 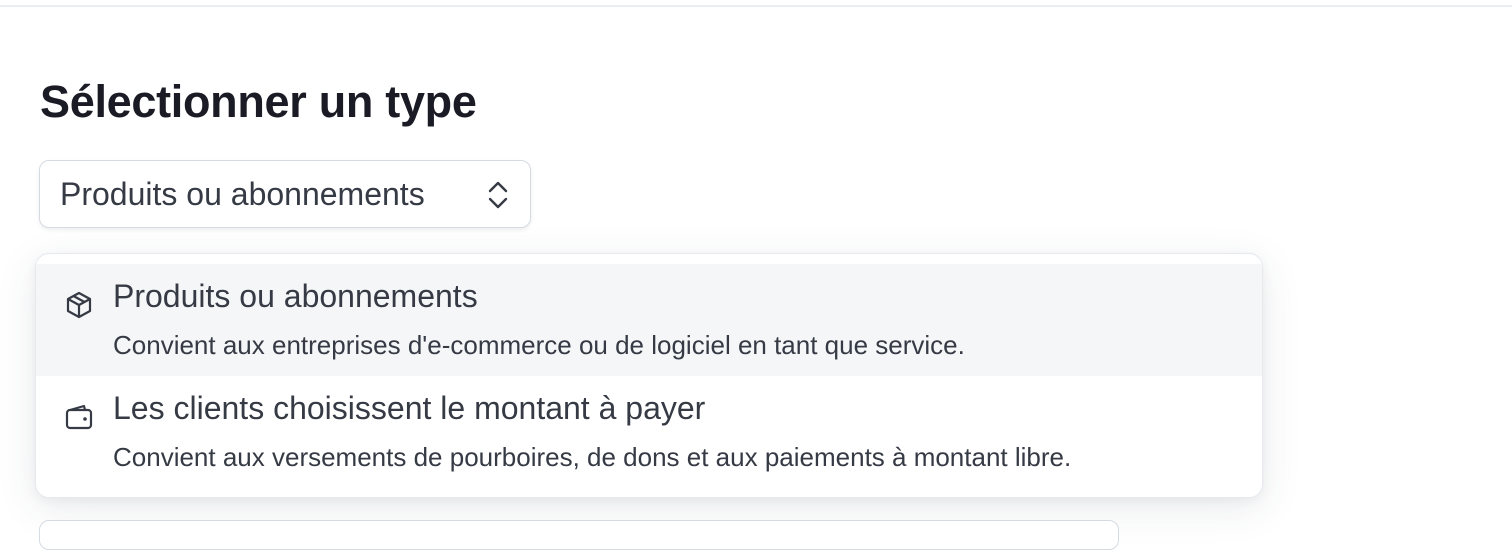 What do you see at coordinates (258, 101) in the screenshot?
I see `page-title: Sélectionner un type` at bounding box center [258, 101].